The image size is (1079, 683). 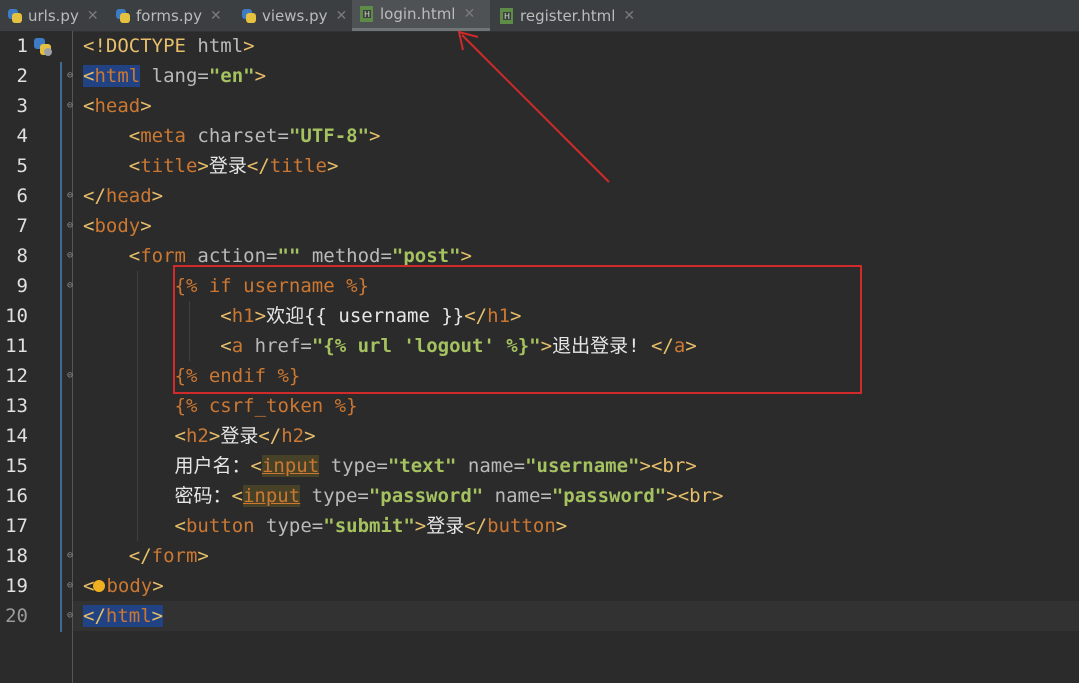 What do you see at coordinates (212, 466) in the screenshot?
I see `text-content: 用户名：` at bounding box center [212, 466].